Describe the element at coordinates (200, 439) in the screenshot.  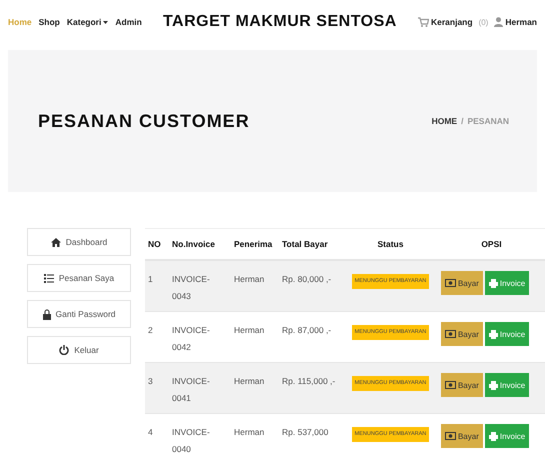
I see `table-cell: INVOICE-0040` at that location.